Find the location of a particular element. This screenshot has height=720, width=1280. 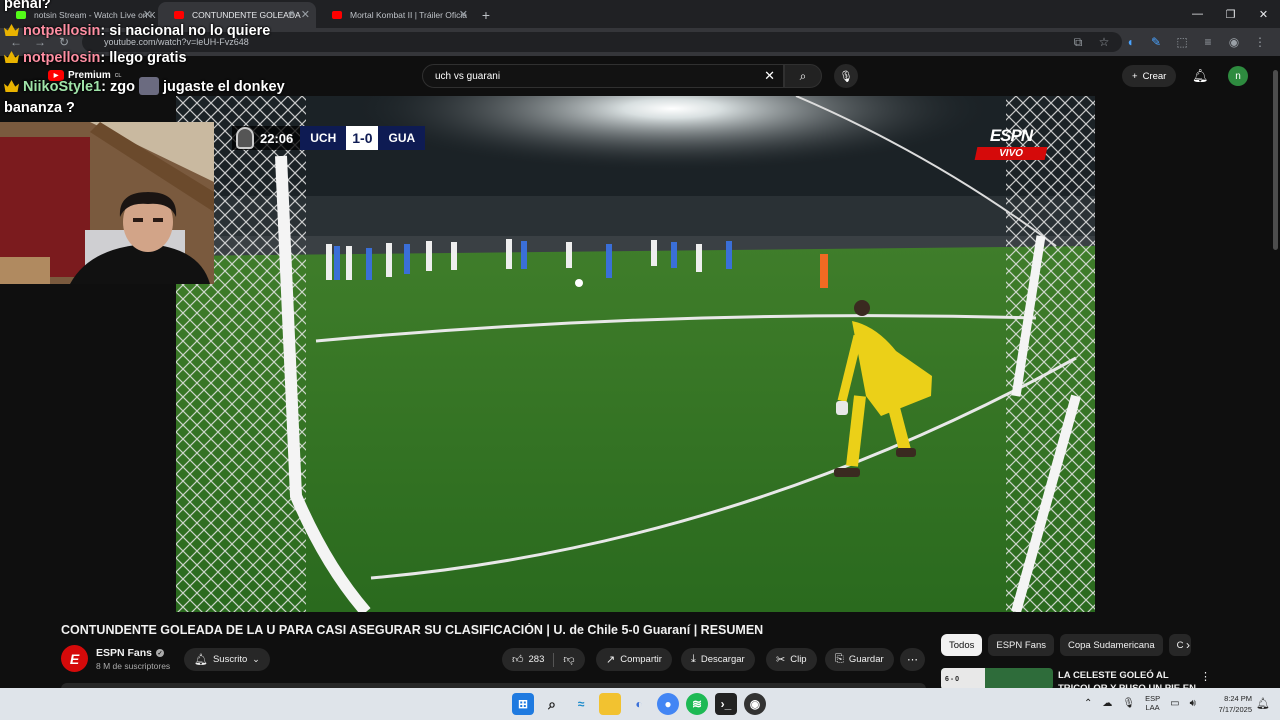

right-margin is located at coordinates (1183, 354).